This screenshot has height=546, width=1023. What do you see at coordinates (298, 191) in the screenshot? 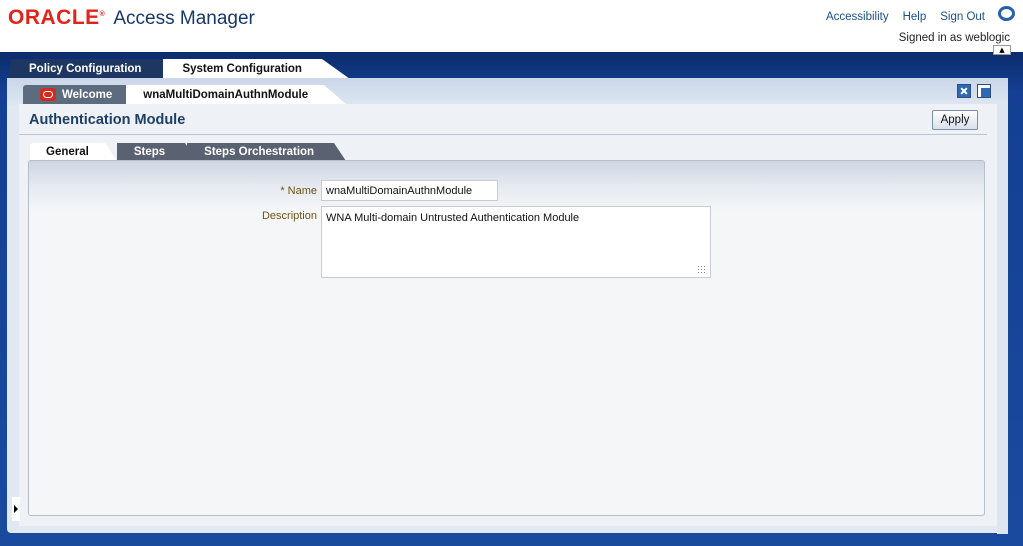
I see `name-label: * Name` at bounding box center [298, 191].